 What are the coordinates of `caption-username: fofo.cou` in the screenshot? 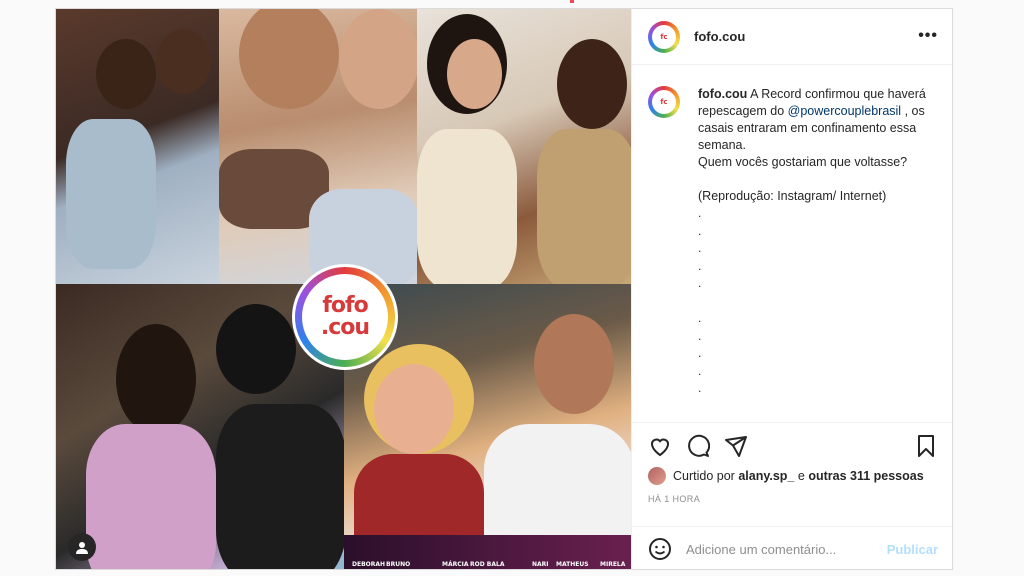 It's located at (722, 94).